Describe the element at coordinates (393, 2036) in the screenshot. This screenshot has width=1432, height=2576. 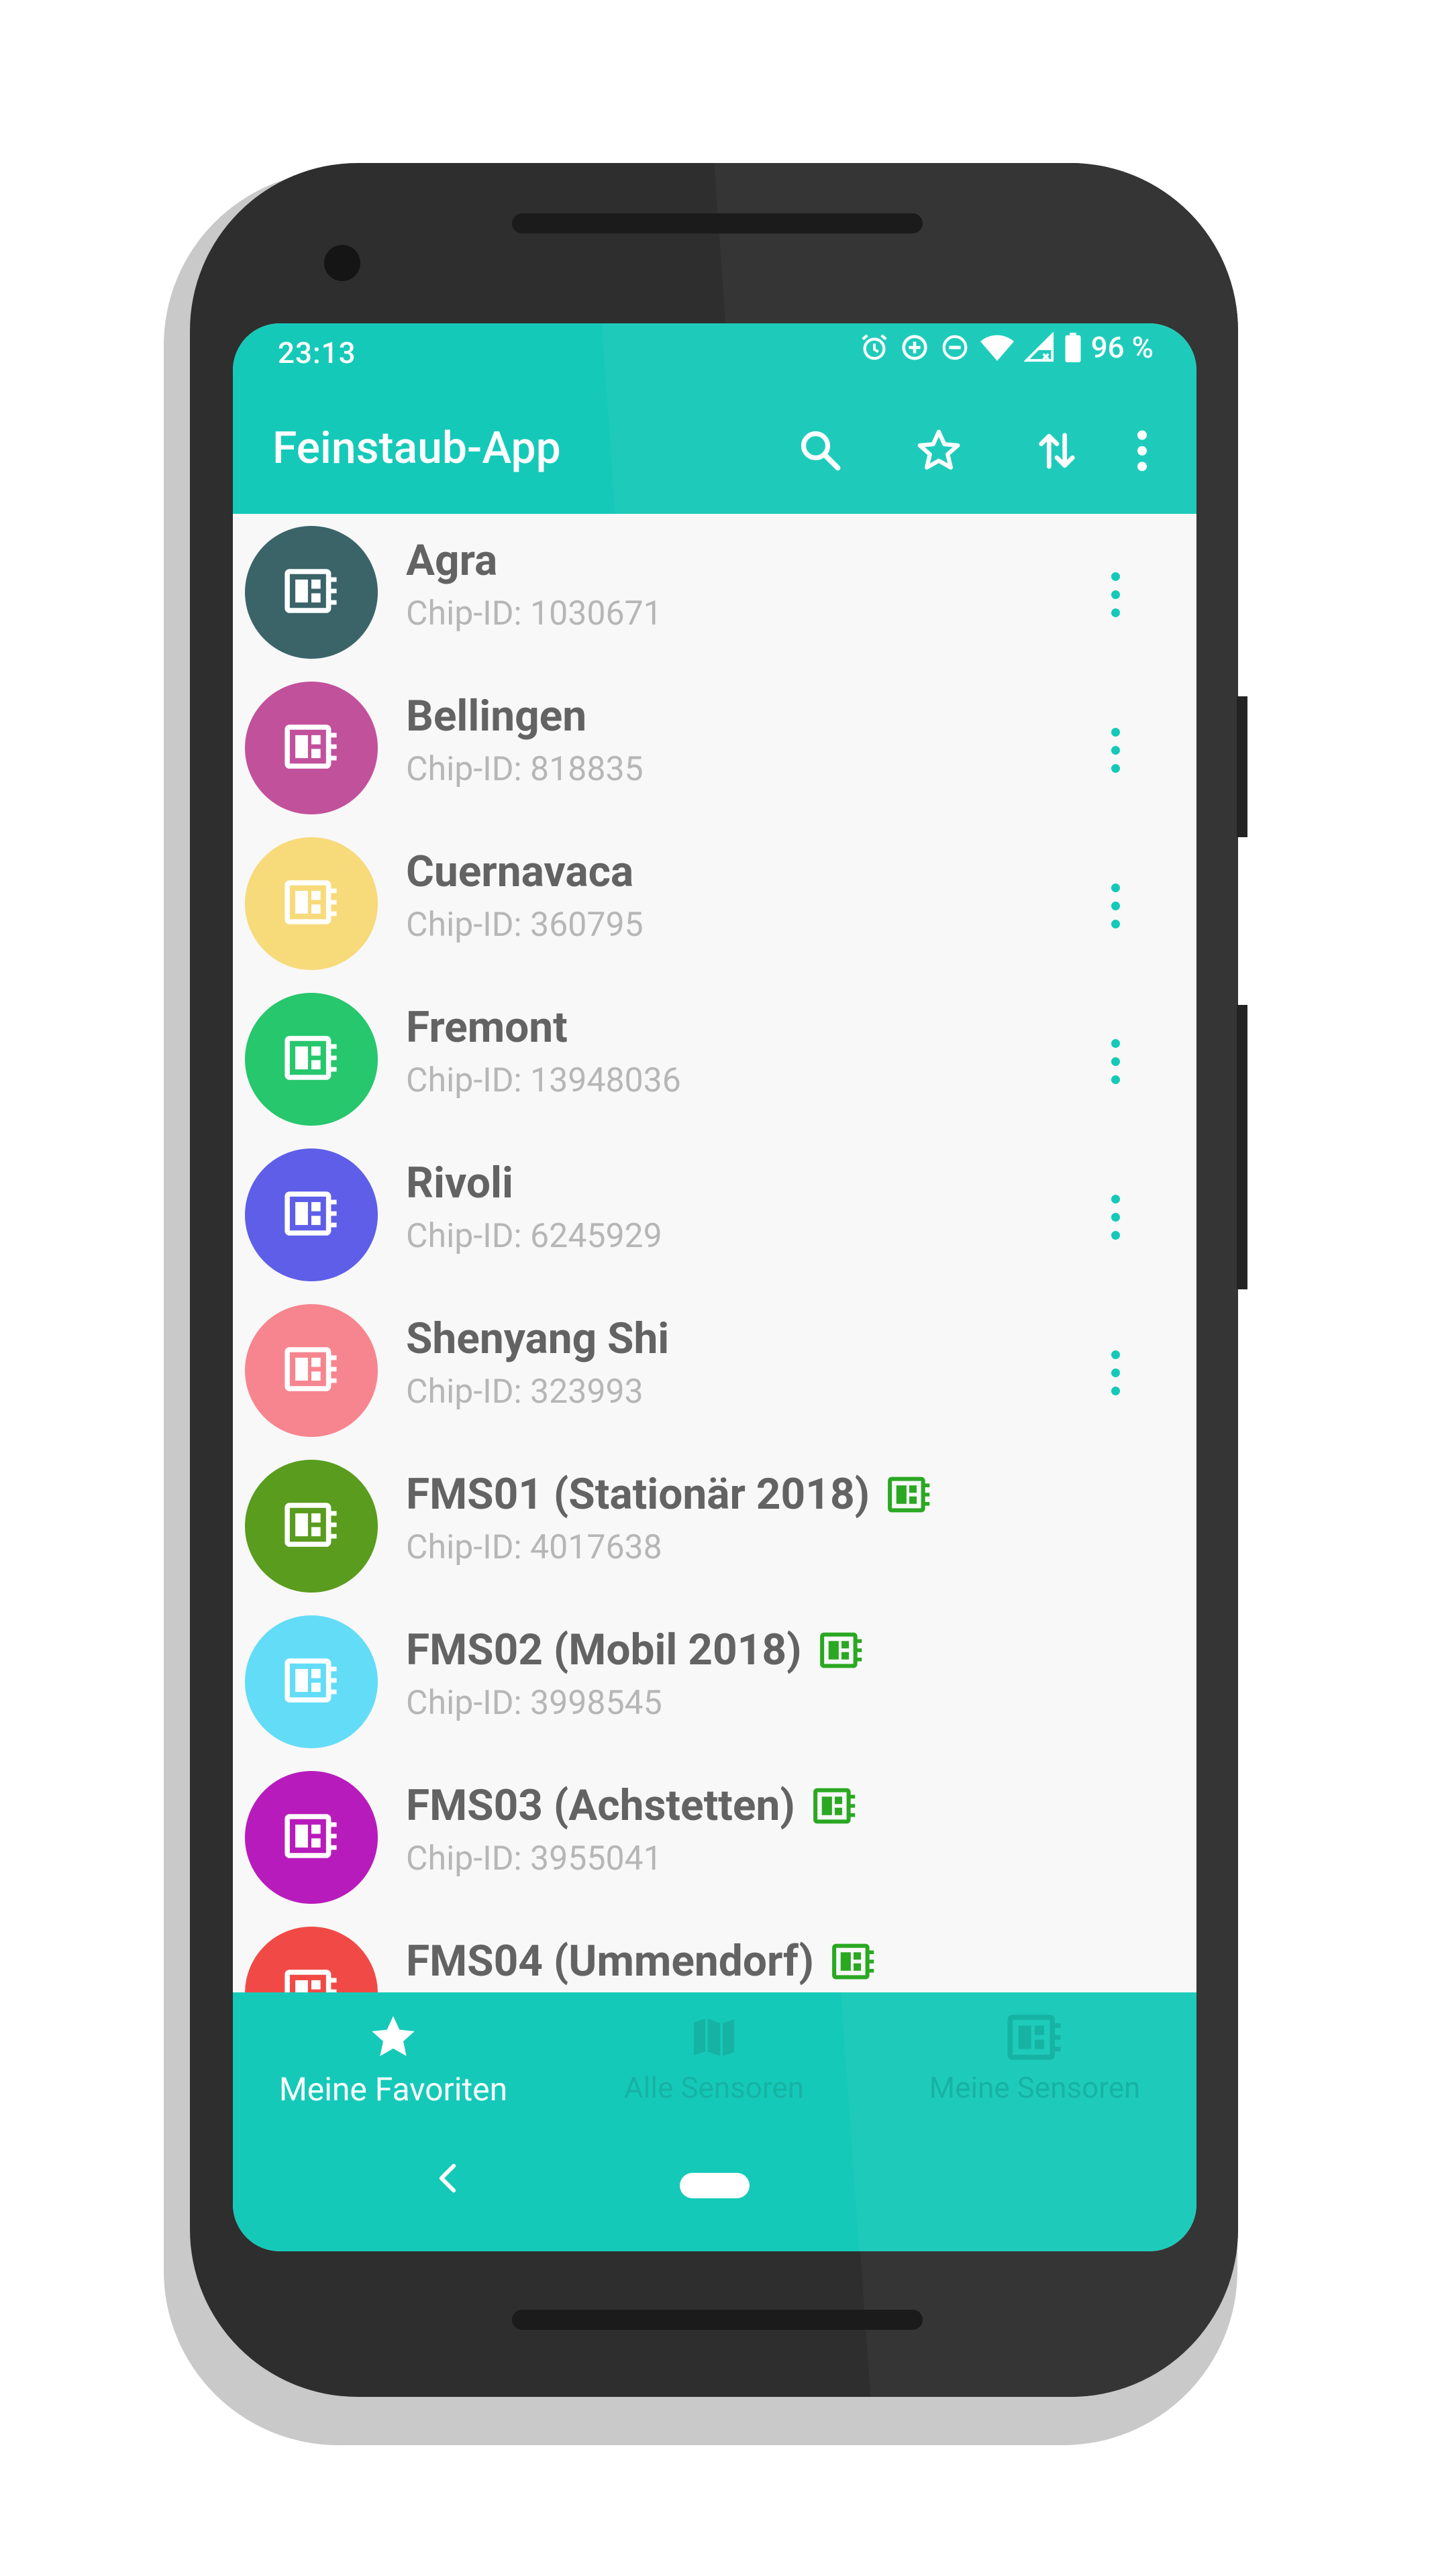
I see `star-icon` at that location.